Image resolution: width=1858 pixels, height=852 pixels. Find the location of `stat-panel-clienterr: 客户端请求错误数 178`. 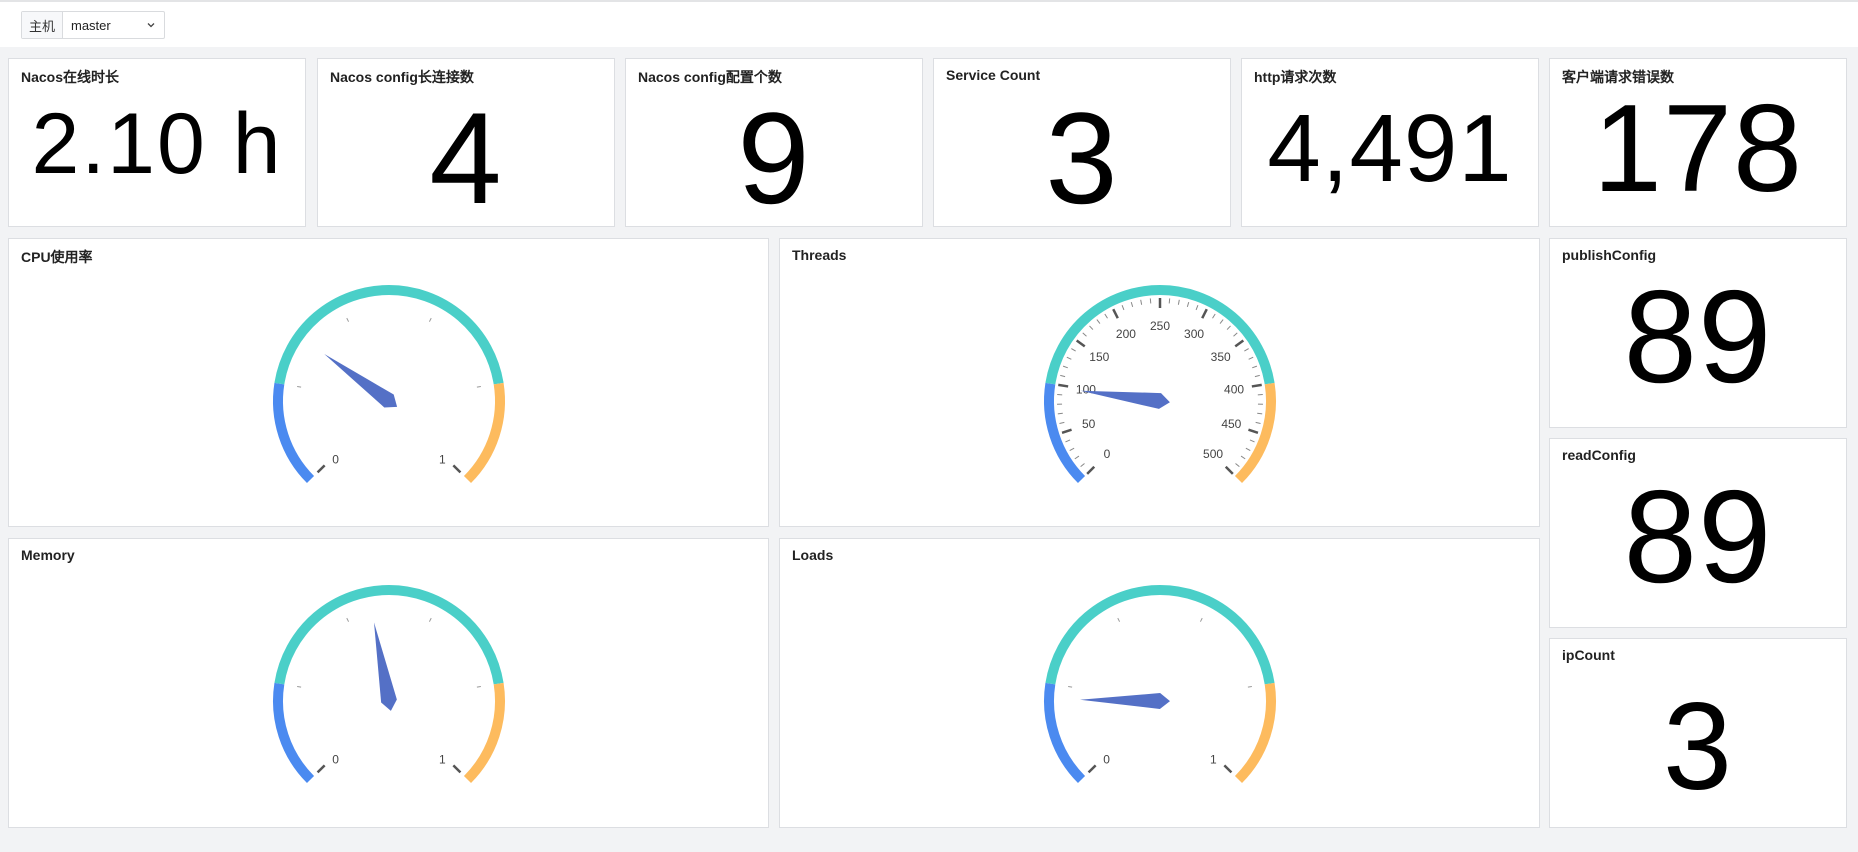

stat-panel-clienterr: 客户端请求错误数 178 is located at coordinates (1698, 142).